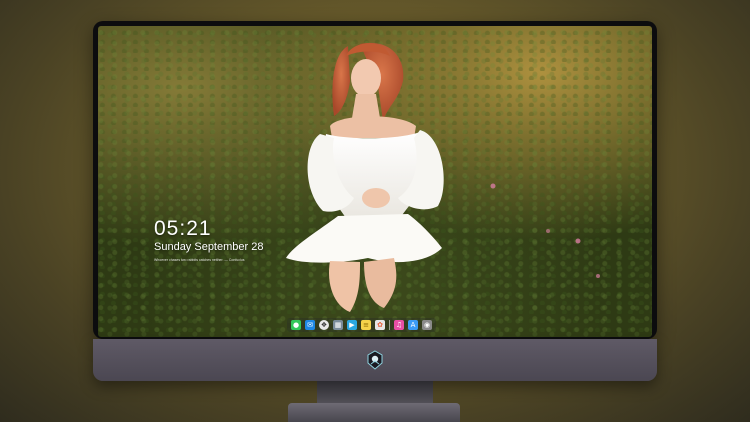  What do you see at coordinates (324, 325) in the screenshot?
I see `safari-icon: ❖` at bounding box center [324, 325].